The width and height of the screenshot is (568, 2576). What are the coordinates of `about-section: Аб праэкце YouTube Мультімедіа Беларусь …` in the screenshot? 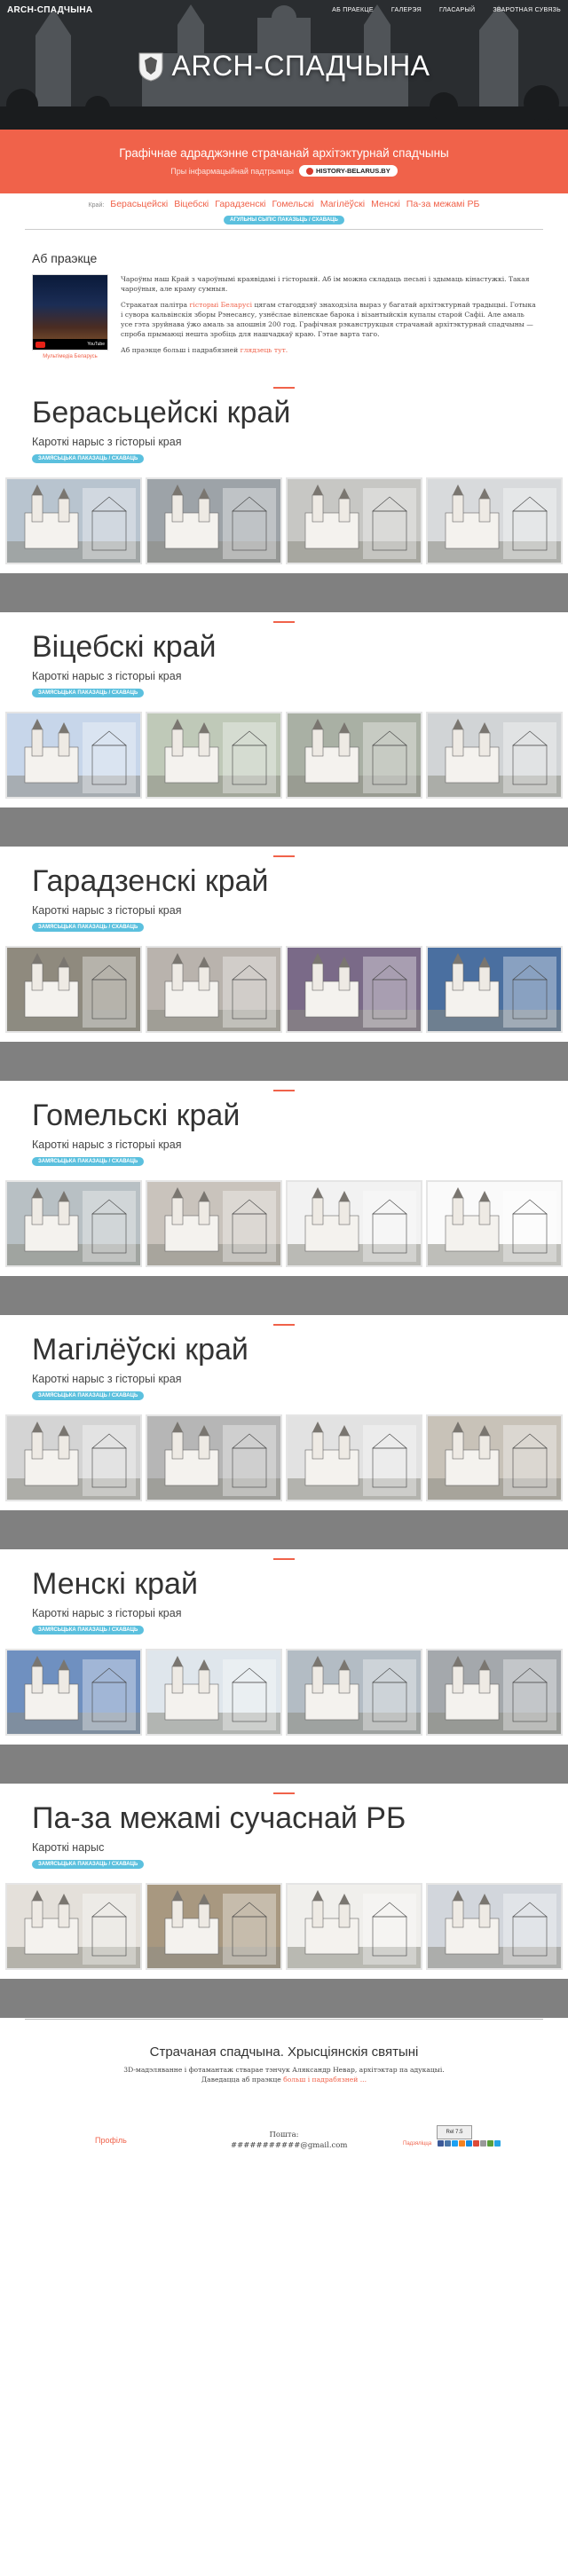 It's located at (284, 317).